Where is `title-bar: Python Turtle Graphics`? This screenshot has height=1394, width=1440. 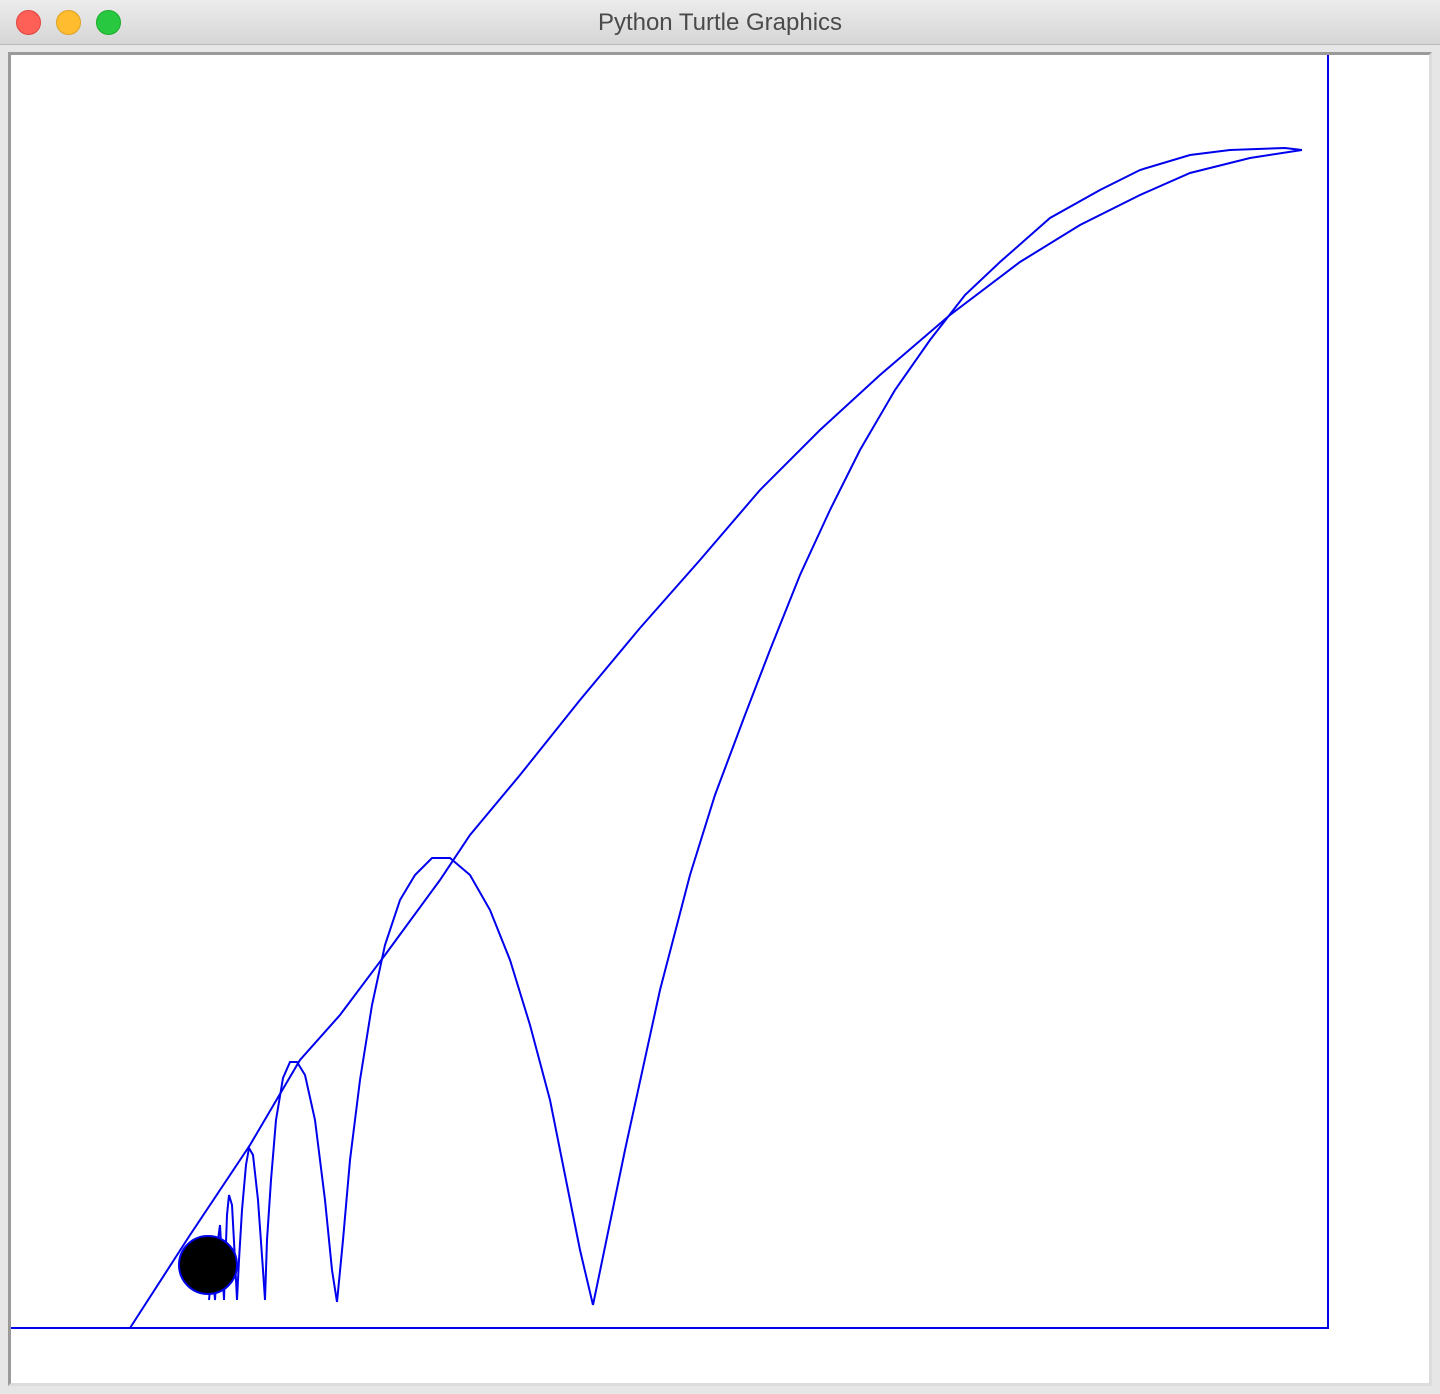 title-bar: Python Turtle Graphics is located at coordinates (720, 22).